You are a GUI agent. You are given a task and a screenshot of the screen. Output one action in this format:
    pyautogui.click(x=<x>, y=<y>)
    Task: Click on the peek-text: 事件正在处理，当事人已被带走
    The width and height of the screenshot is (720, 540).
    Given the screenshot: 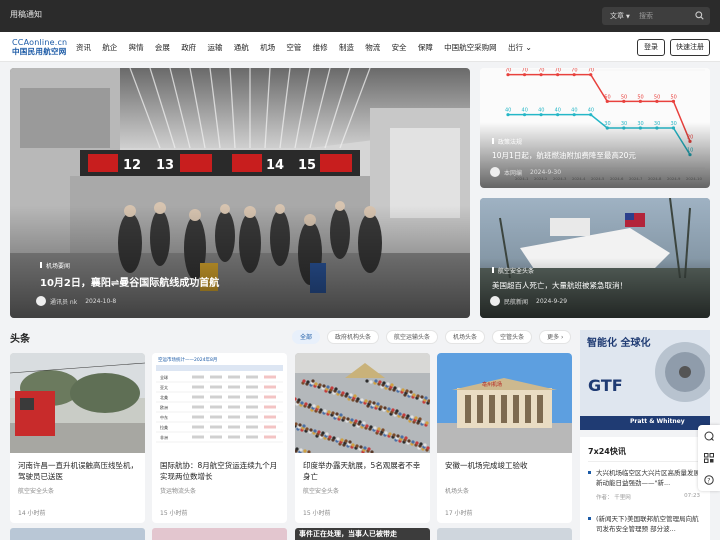 What is the action you would take?
    pyautogui.click(x=348, y=534)
    